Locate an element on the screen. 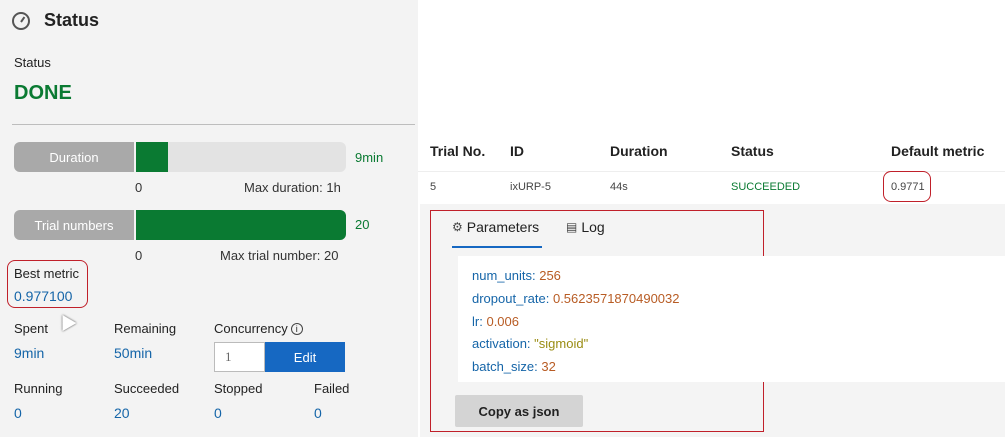 Image resolution: width=1005 pixels, height=437 pixels. col-trial-no: Trial No. is located at coordinates (457, 151).